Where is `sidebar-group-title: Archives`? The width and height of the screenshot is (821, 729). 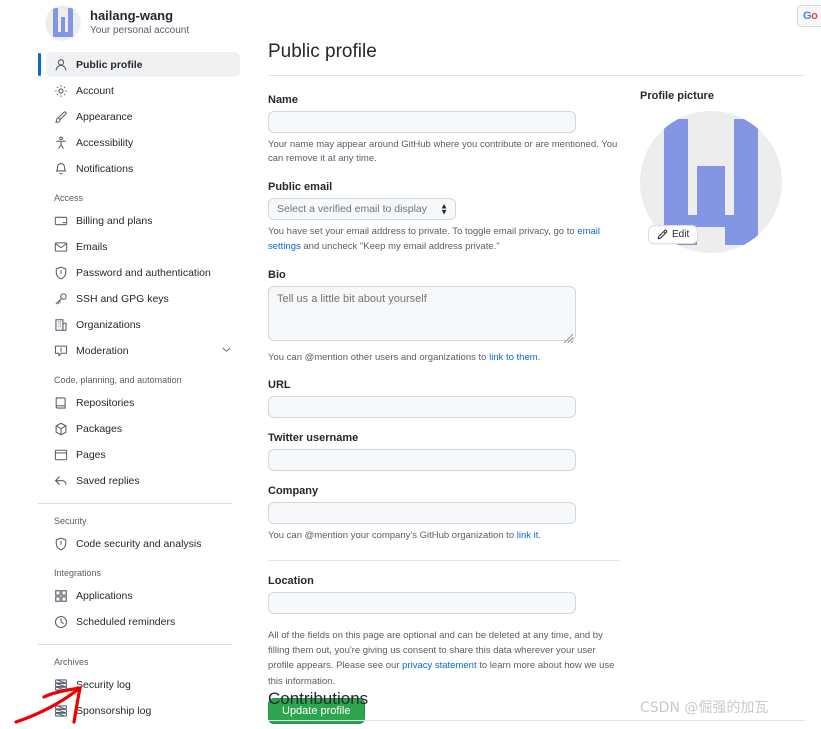 sidebar-group-title: Archives is located at coordinates (71, 662).